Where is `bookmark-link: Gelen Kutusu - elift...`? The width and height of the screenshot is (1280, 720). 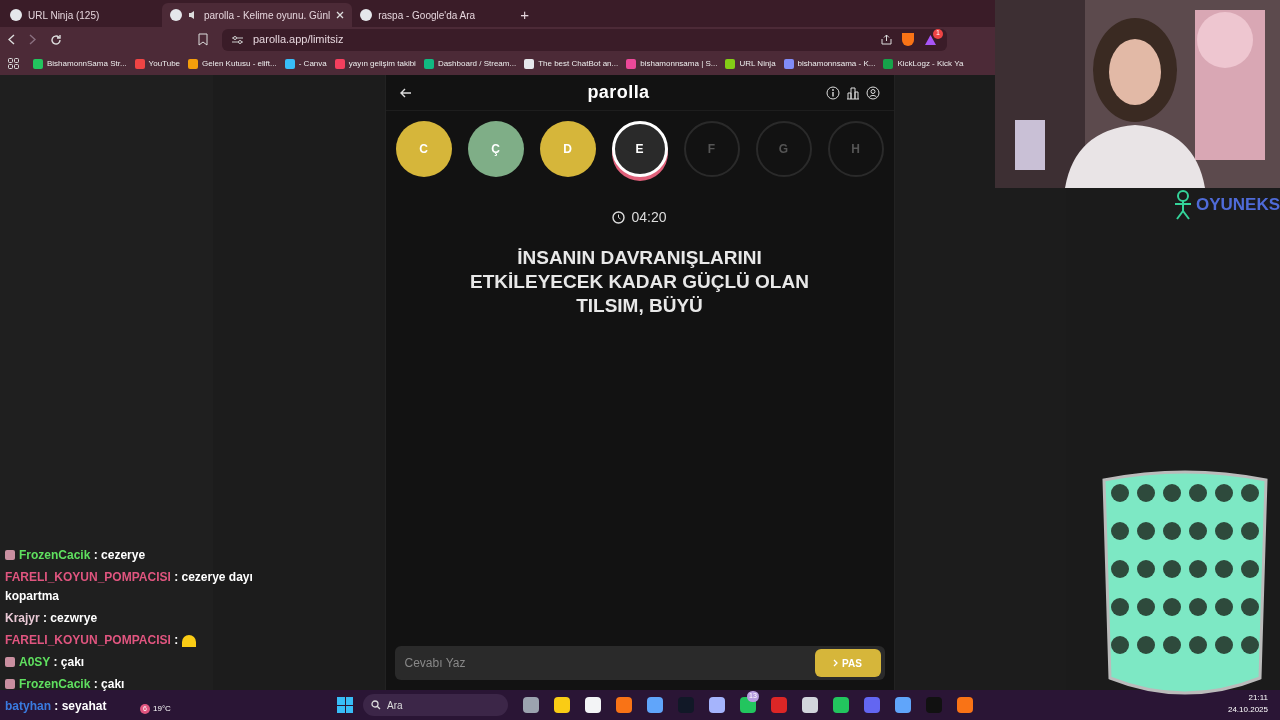 bookmark-link: Gelen Kutusu - elift... is located at coordinates (239, 63).